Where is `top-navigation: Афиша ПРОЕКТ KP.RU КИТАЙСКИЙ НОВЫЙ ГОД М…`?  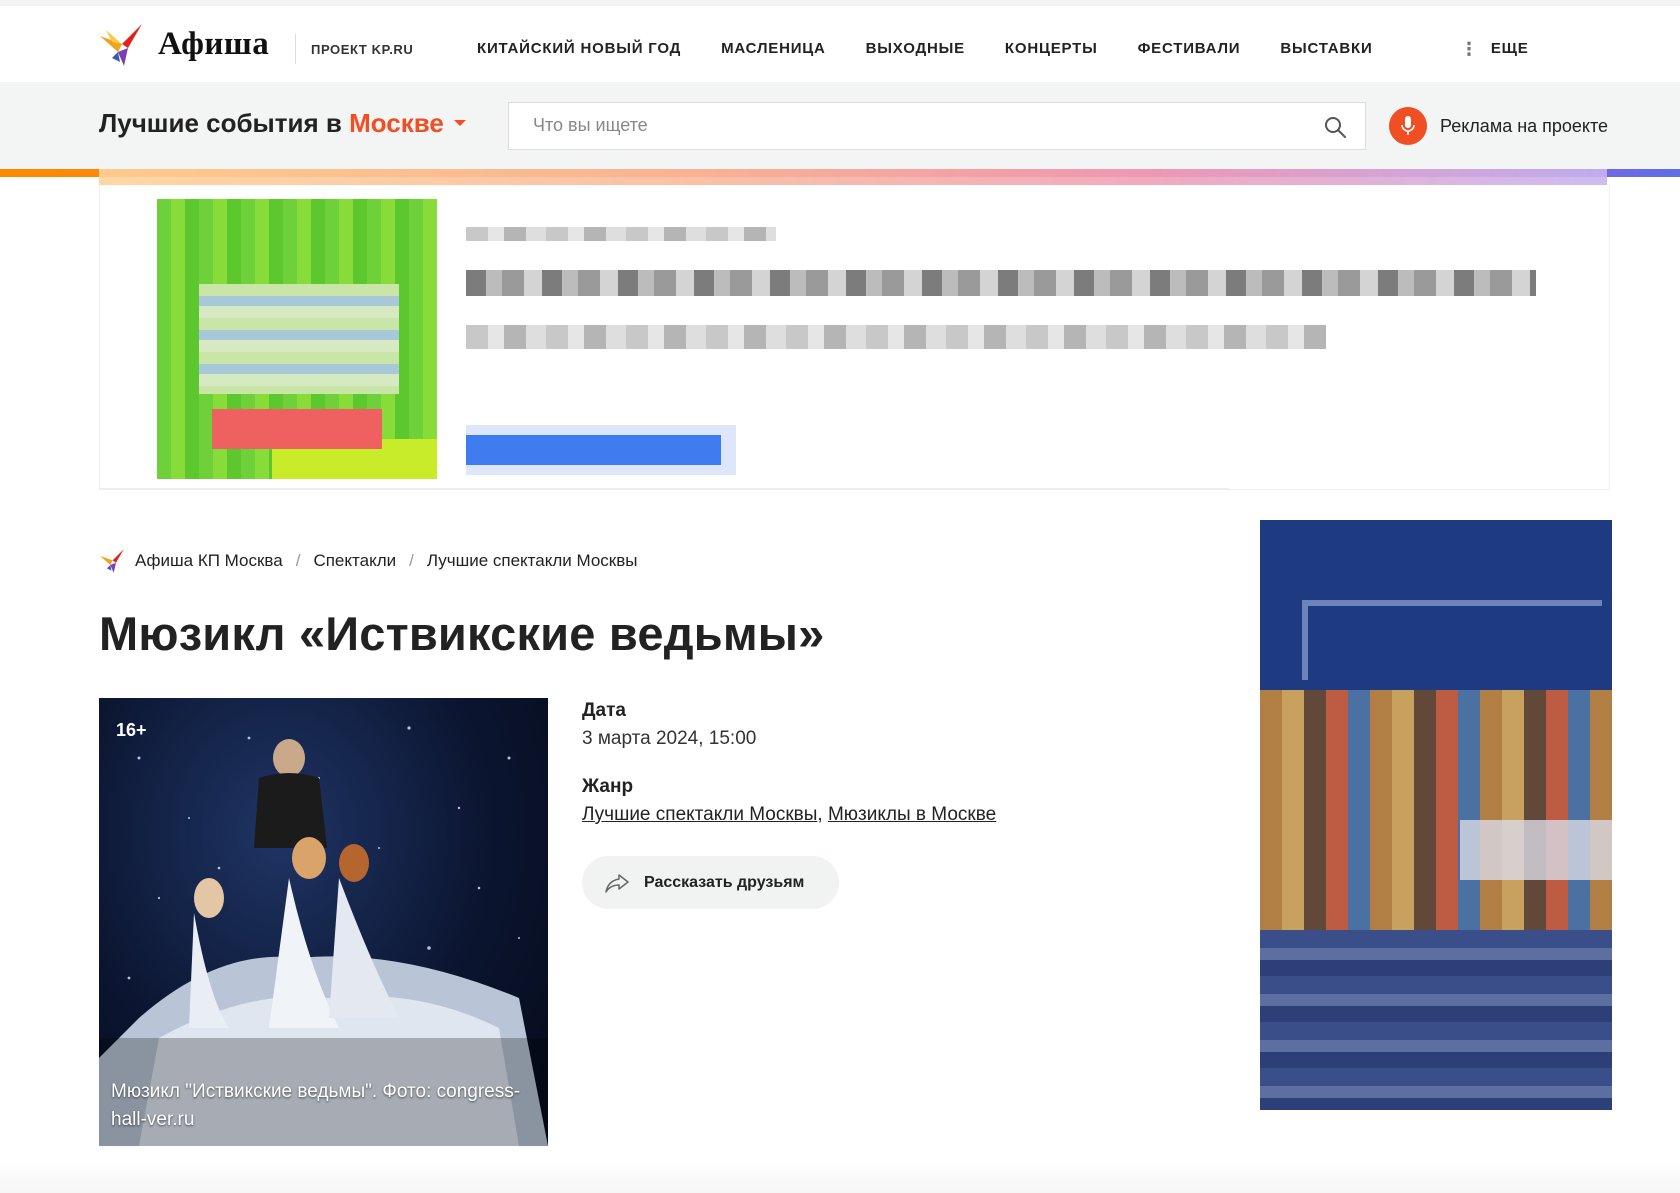 top-navigation: Афиша ПРОЕКТ KP.RU КИТАЙСКИЙ НОВЫЙ ГОД М… is located at coordinates (840, 41).